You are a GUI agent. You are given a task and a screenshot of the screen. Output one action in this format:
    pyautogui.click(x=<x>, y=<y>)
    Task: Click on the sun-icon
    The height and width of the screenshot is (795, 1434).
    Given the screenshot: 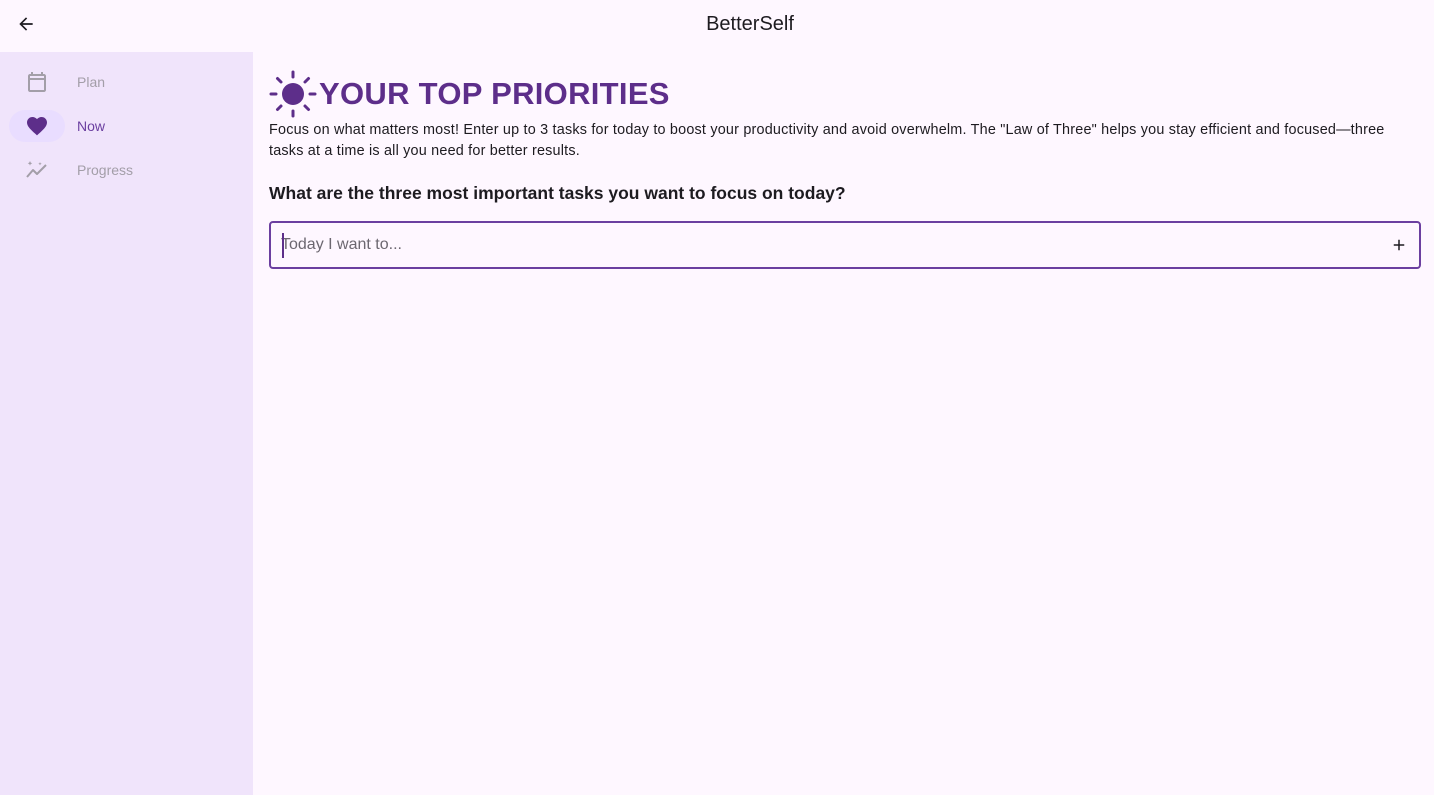 What is the action you would take?
    pyautogui.click(x=293, y=94)
    